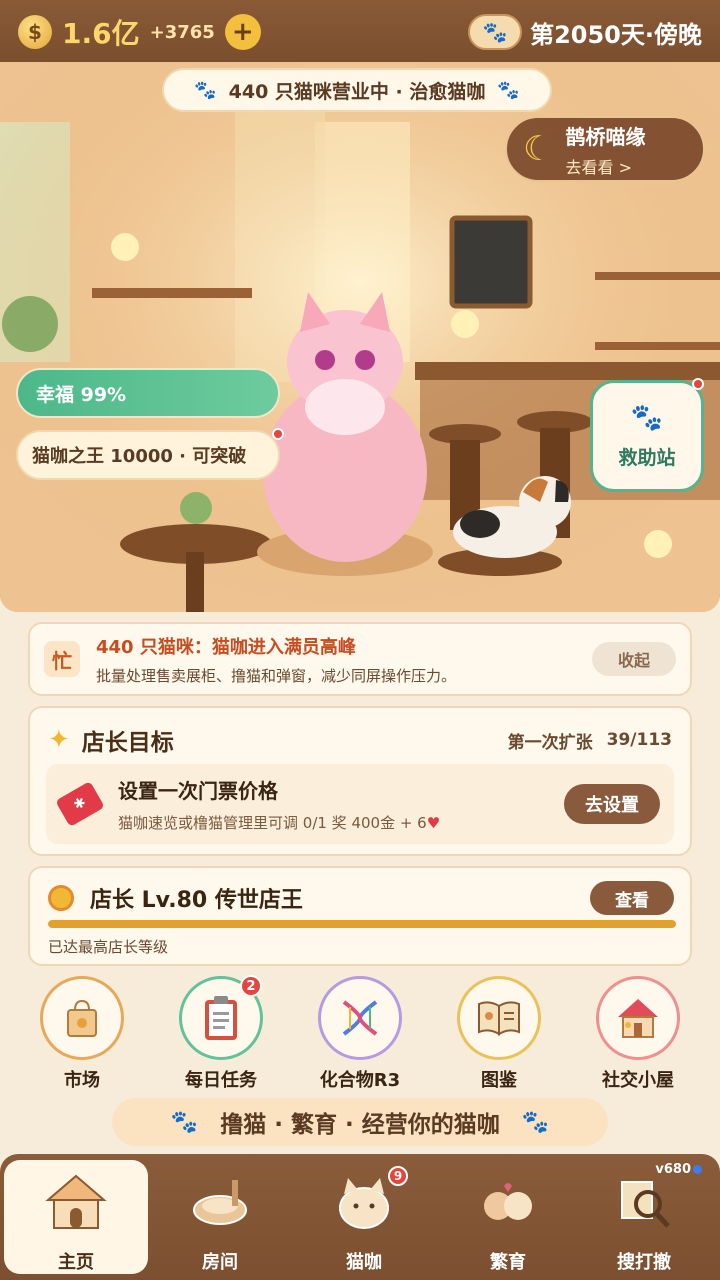 This screenshot has height=1280, width=720. Describe the element at coordinates (61, 898) in the screenshot. I see `medal-icon` at that location.